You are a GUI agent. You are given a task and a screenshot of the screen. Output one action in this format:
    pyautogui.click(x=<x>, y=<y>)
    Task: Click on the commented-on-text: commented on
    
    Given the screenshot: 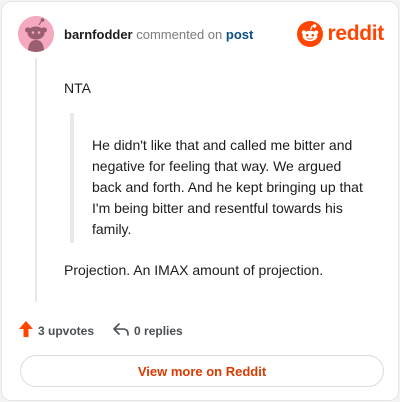 What is the action you would take?
    pyautogui.click(x=179, y=34)
    